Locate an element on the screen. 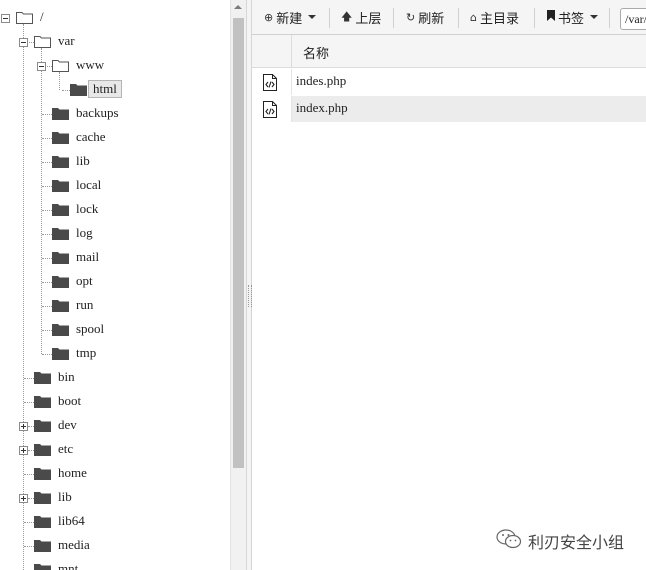  tree-node-label: local is located at coordinates (89, 184).